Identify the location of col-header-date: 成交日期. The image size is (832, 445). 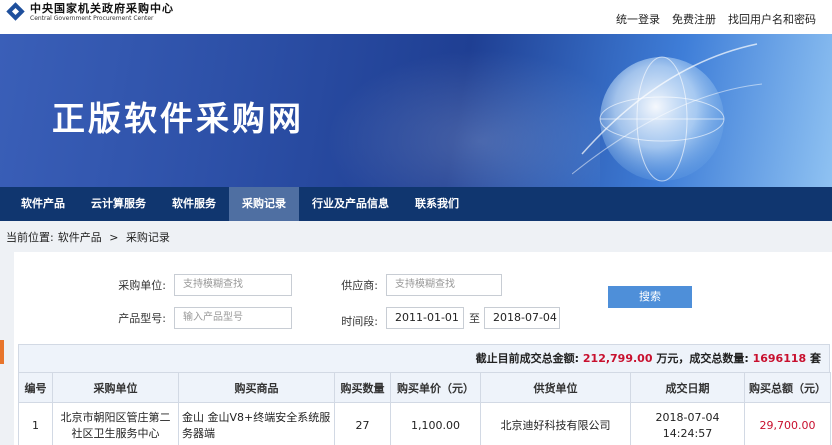
(687, 387).